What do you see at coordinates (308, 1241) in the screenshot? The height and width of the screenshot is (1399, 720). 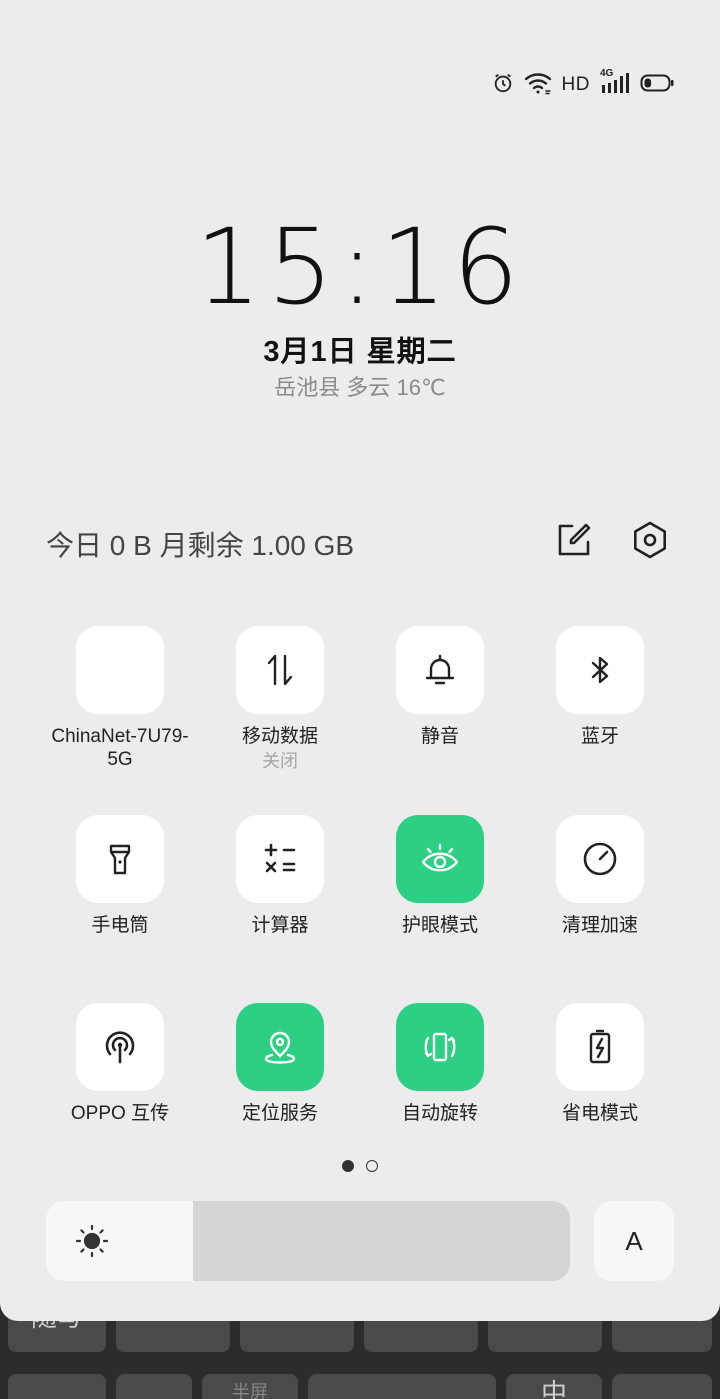 I see `brightness-slider` at bounding box center [308, 1241].